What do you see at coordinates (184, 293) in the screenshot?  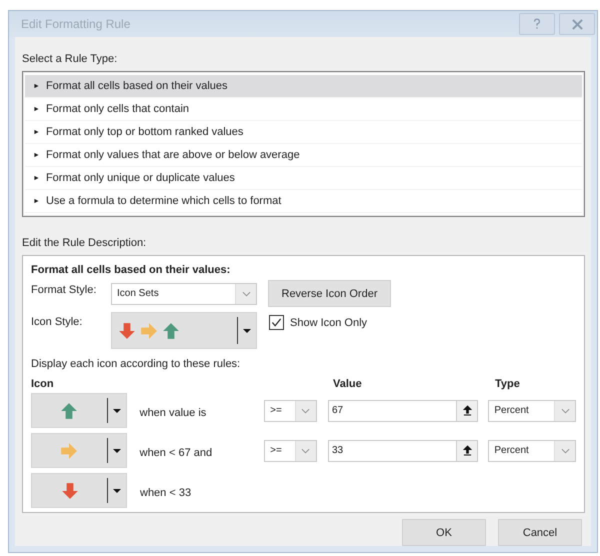 I see `format-style-dropdown: Icon Sets` at bounding box center [184, 293].